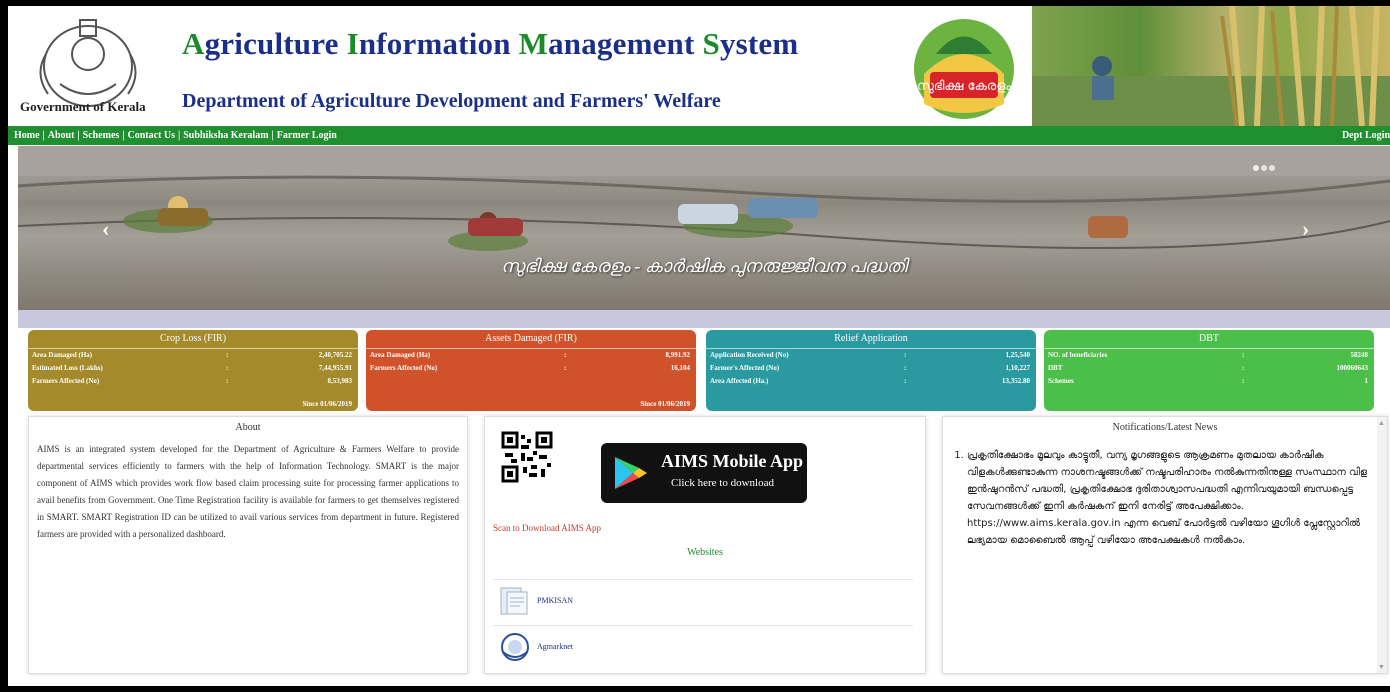  I want to click on dept-login-link: Dept Login, so click(1366, 135).